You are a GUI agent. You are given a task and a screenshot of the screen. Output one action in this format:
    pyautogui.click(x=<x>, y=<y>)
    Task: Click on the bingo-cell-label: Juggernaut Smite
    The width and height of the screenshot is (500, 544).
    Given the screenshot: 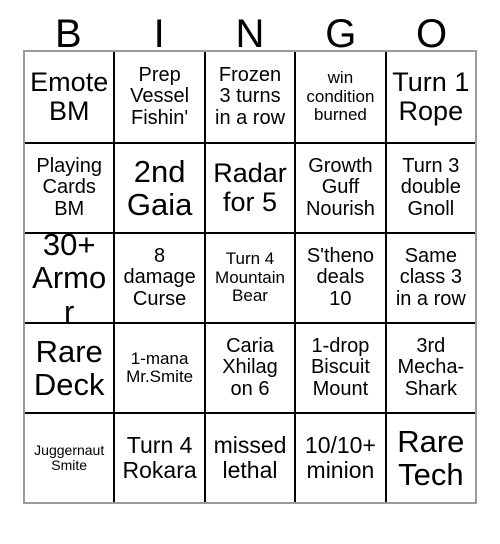 What is the action you would take?
    pyautogui.click(x=69, y=457)
    